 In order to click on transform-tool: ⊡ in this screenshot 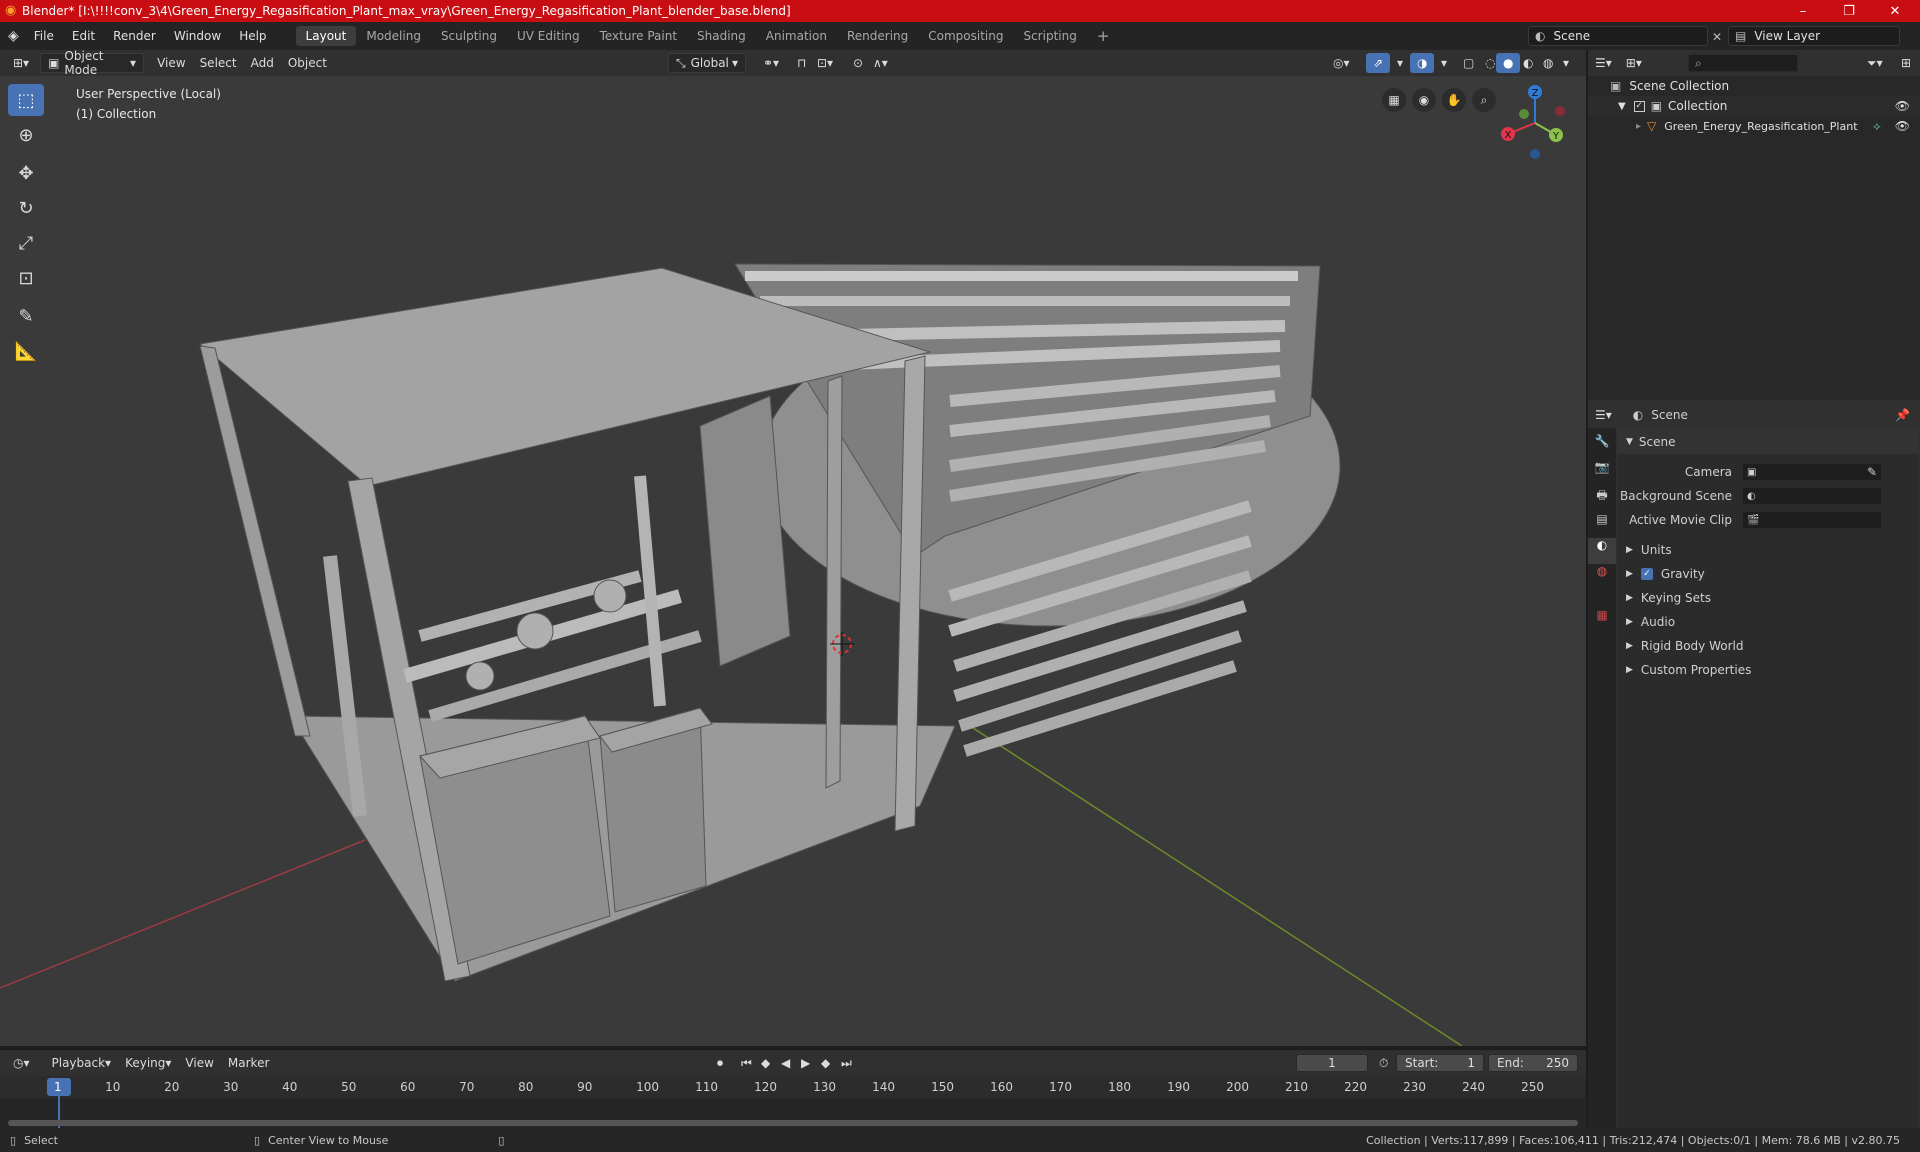, I will do `click(26, 278)`.